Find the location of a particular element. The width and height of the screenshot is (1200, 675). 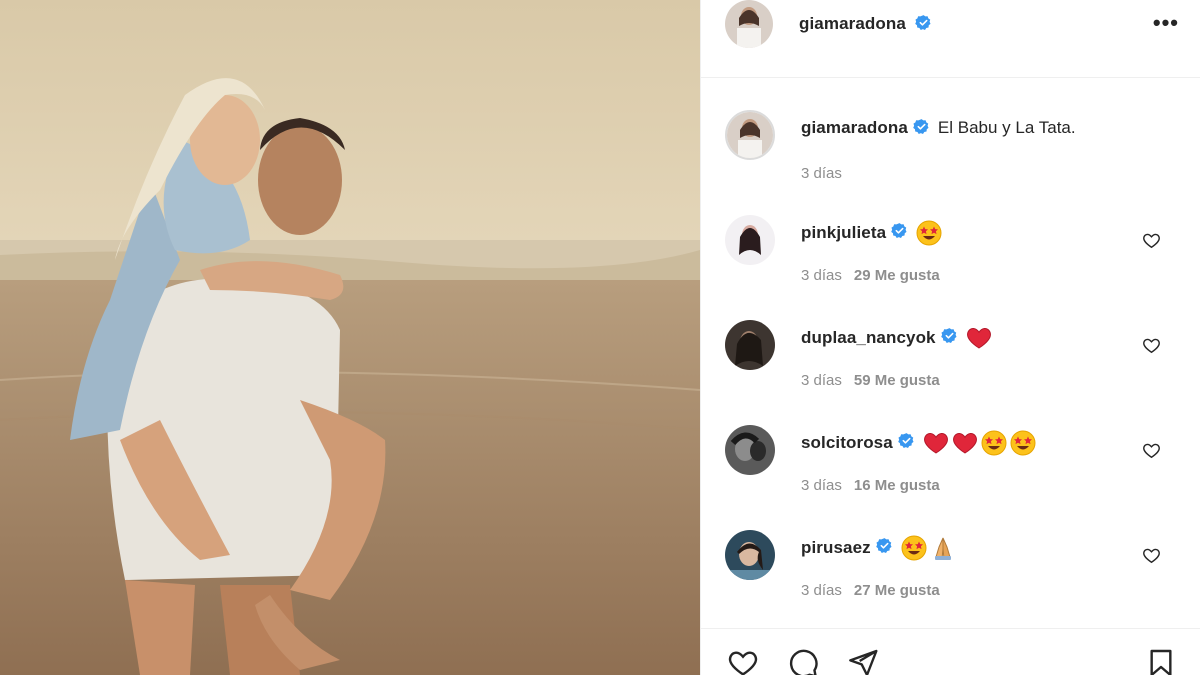

comment-item: duplaa_nancyok 3 días 59 Me gusta is located at coordinates (950, 370).